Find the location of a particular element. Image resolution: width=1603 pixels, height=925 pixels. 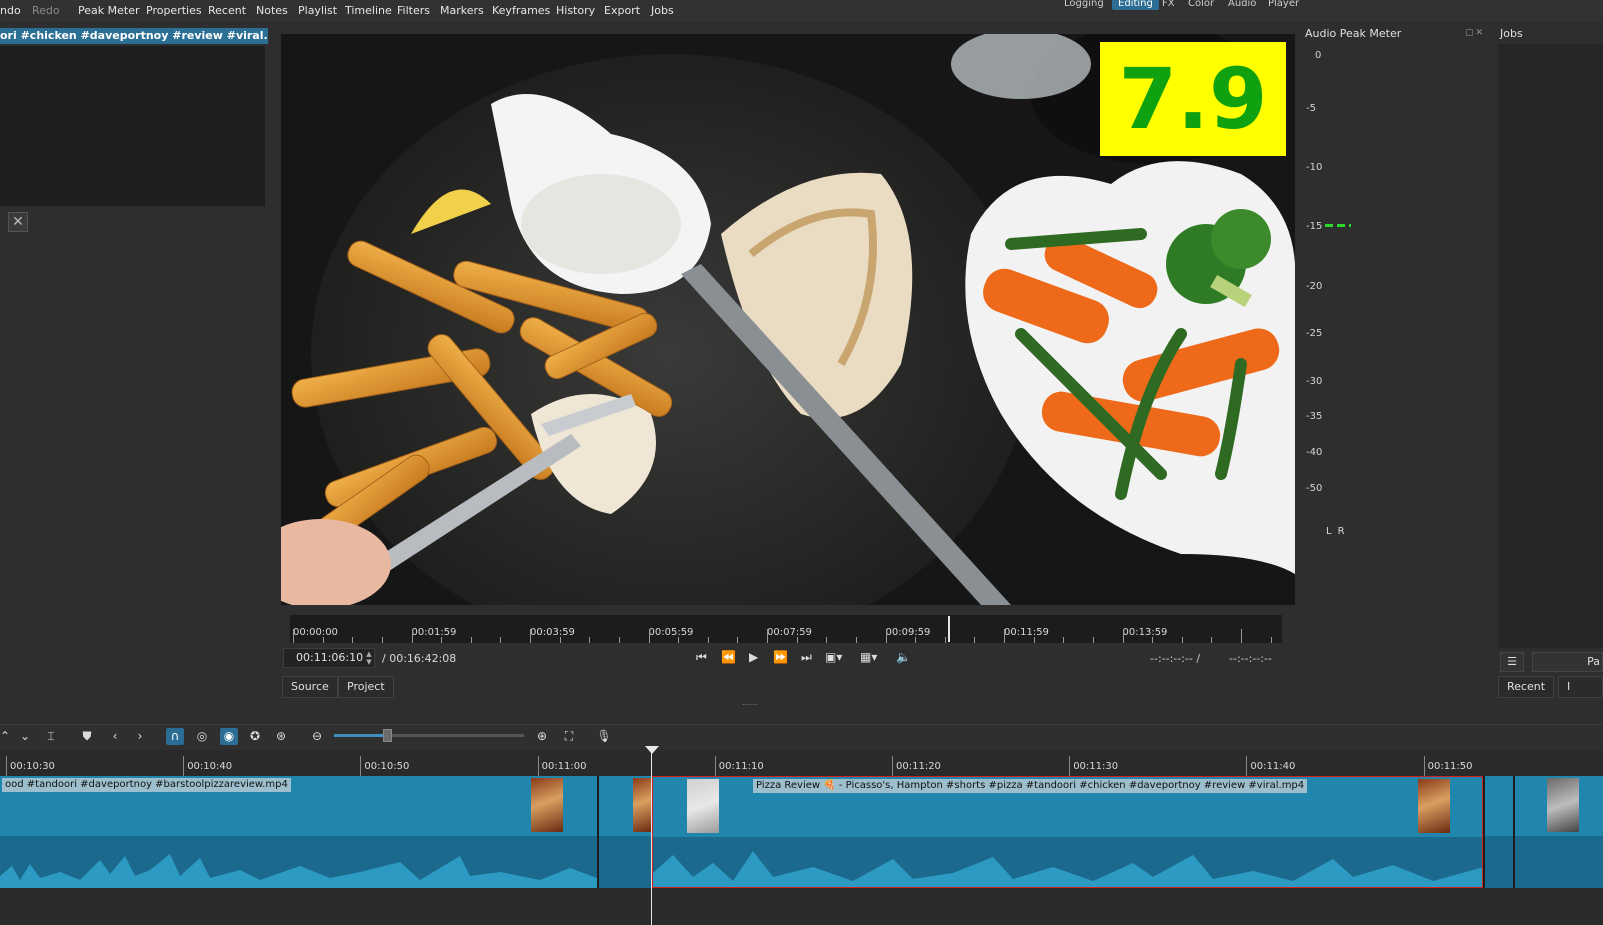

menu-item-redo: Redo is located at coordinates (46, 10).